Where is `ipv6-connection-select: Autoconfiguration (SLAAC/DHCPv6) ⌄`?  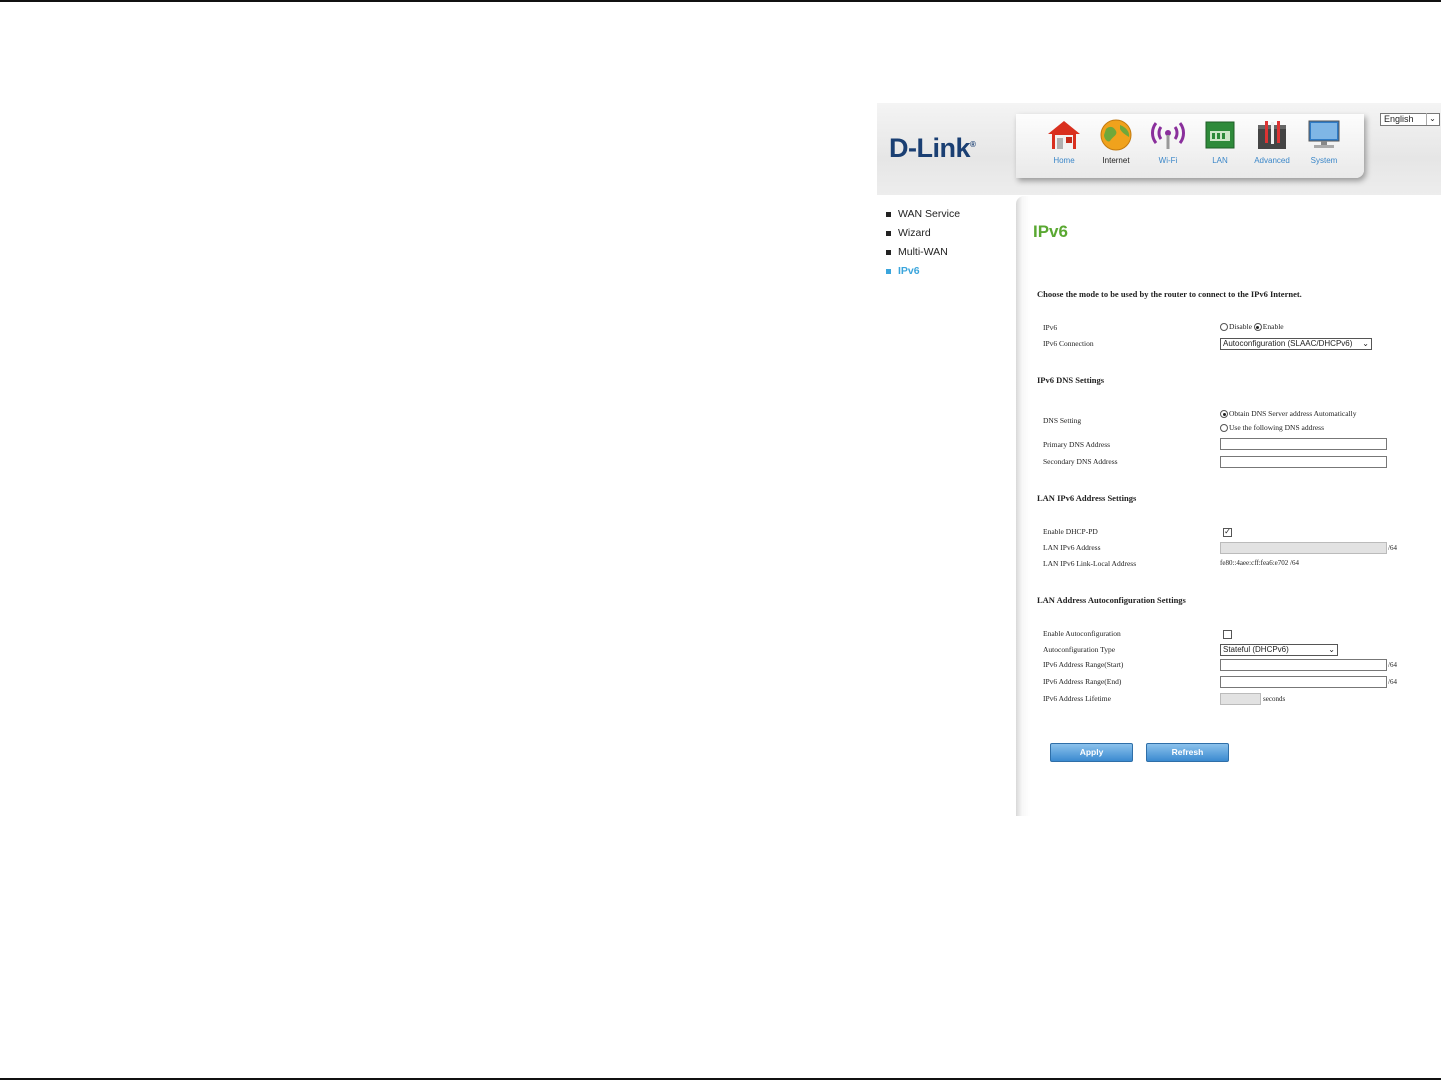 ipv6-connection-select: Autoconfiguration (SLAAC/DHCPv6) ⌄ is located at coordinates (1296, 344).